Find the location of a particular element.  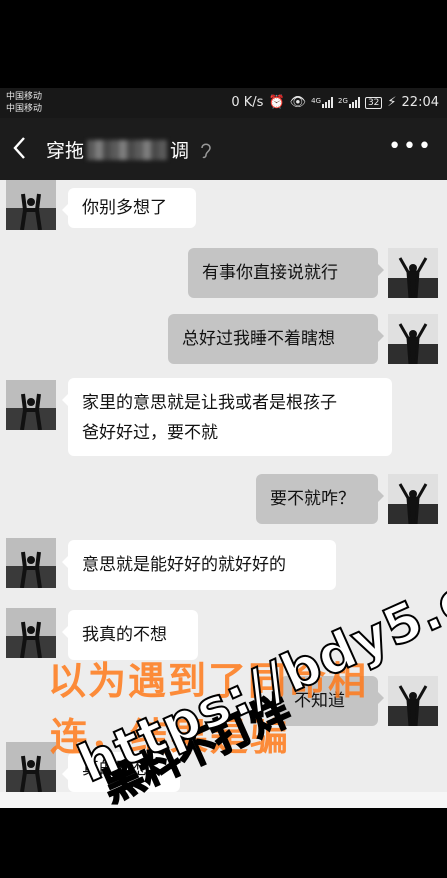

message-text: 你别多想了 is located at coordinates (124, 208).